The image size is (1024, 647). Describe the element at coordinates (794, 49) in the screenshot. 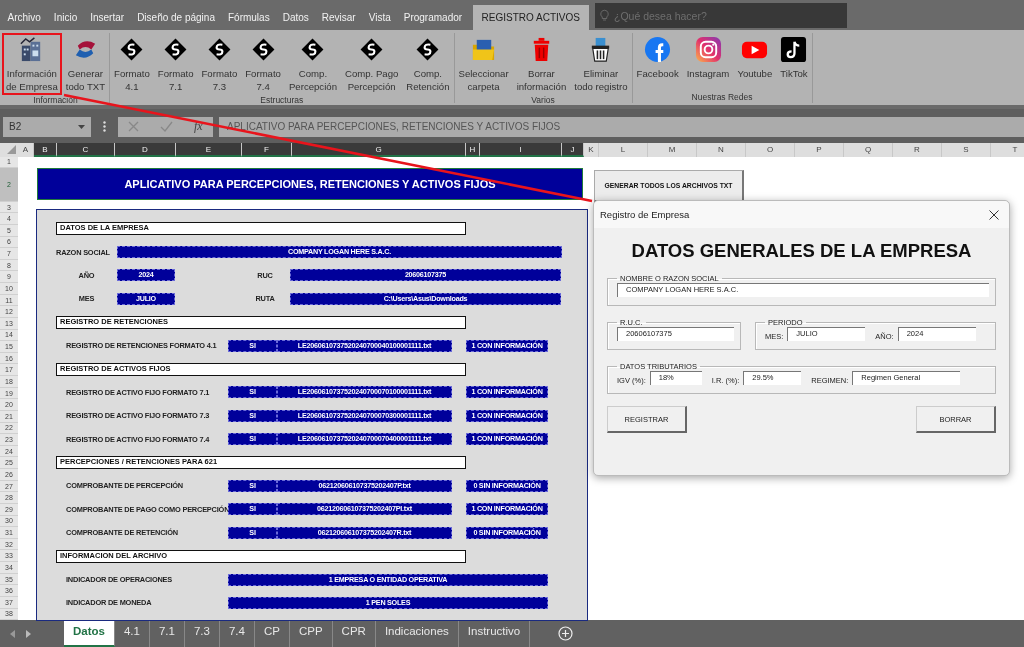

I see `tiktok-icon` at that location.